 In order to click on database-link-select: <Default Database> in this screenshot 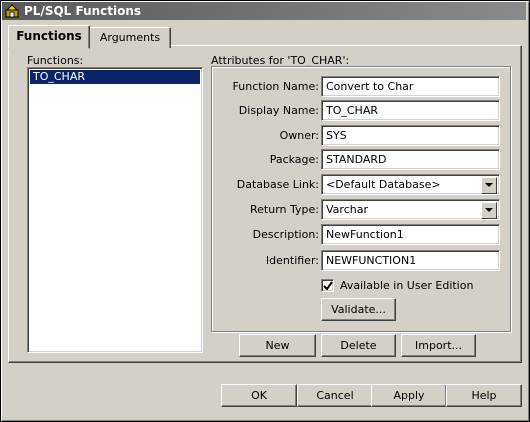, I will do `click(410, 184)`.